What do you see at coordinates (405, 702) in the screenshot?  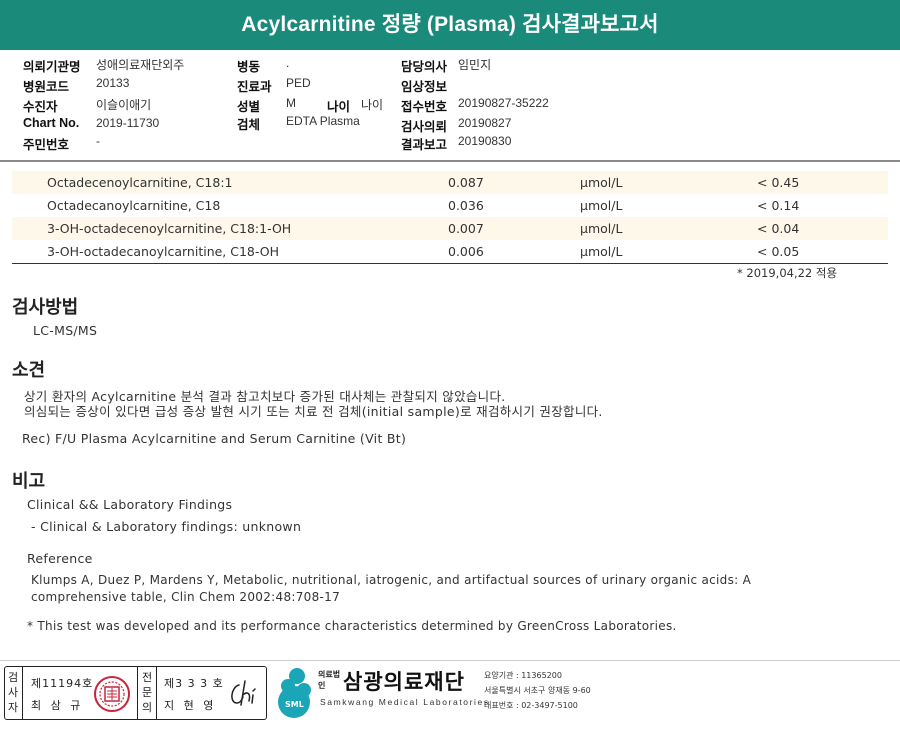 I see `corporation-subtitle: Samkwang Medical Laboratories` at bounding box center [405, 702].